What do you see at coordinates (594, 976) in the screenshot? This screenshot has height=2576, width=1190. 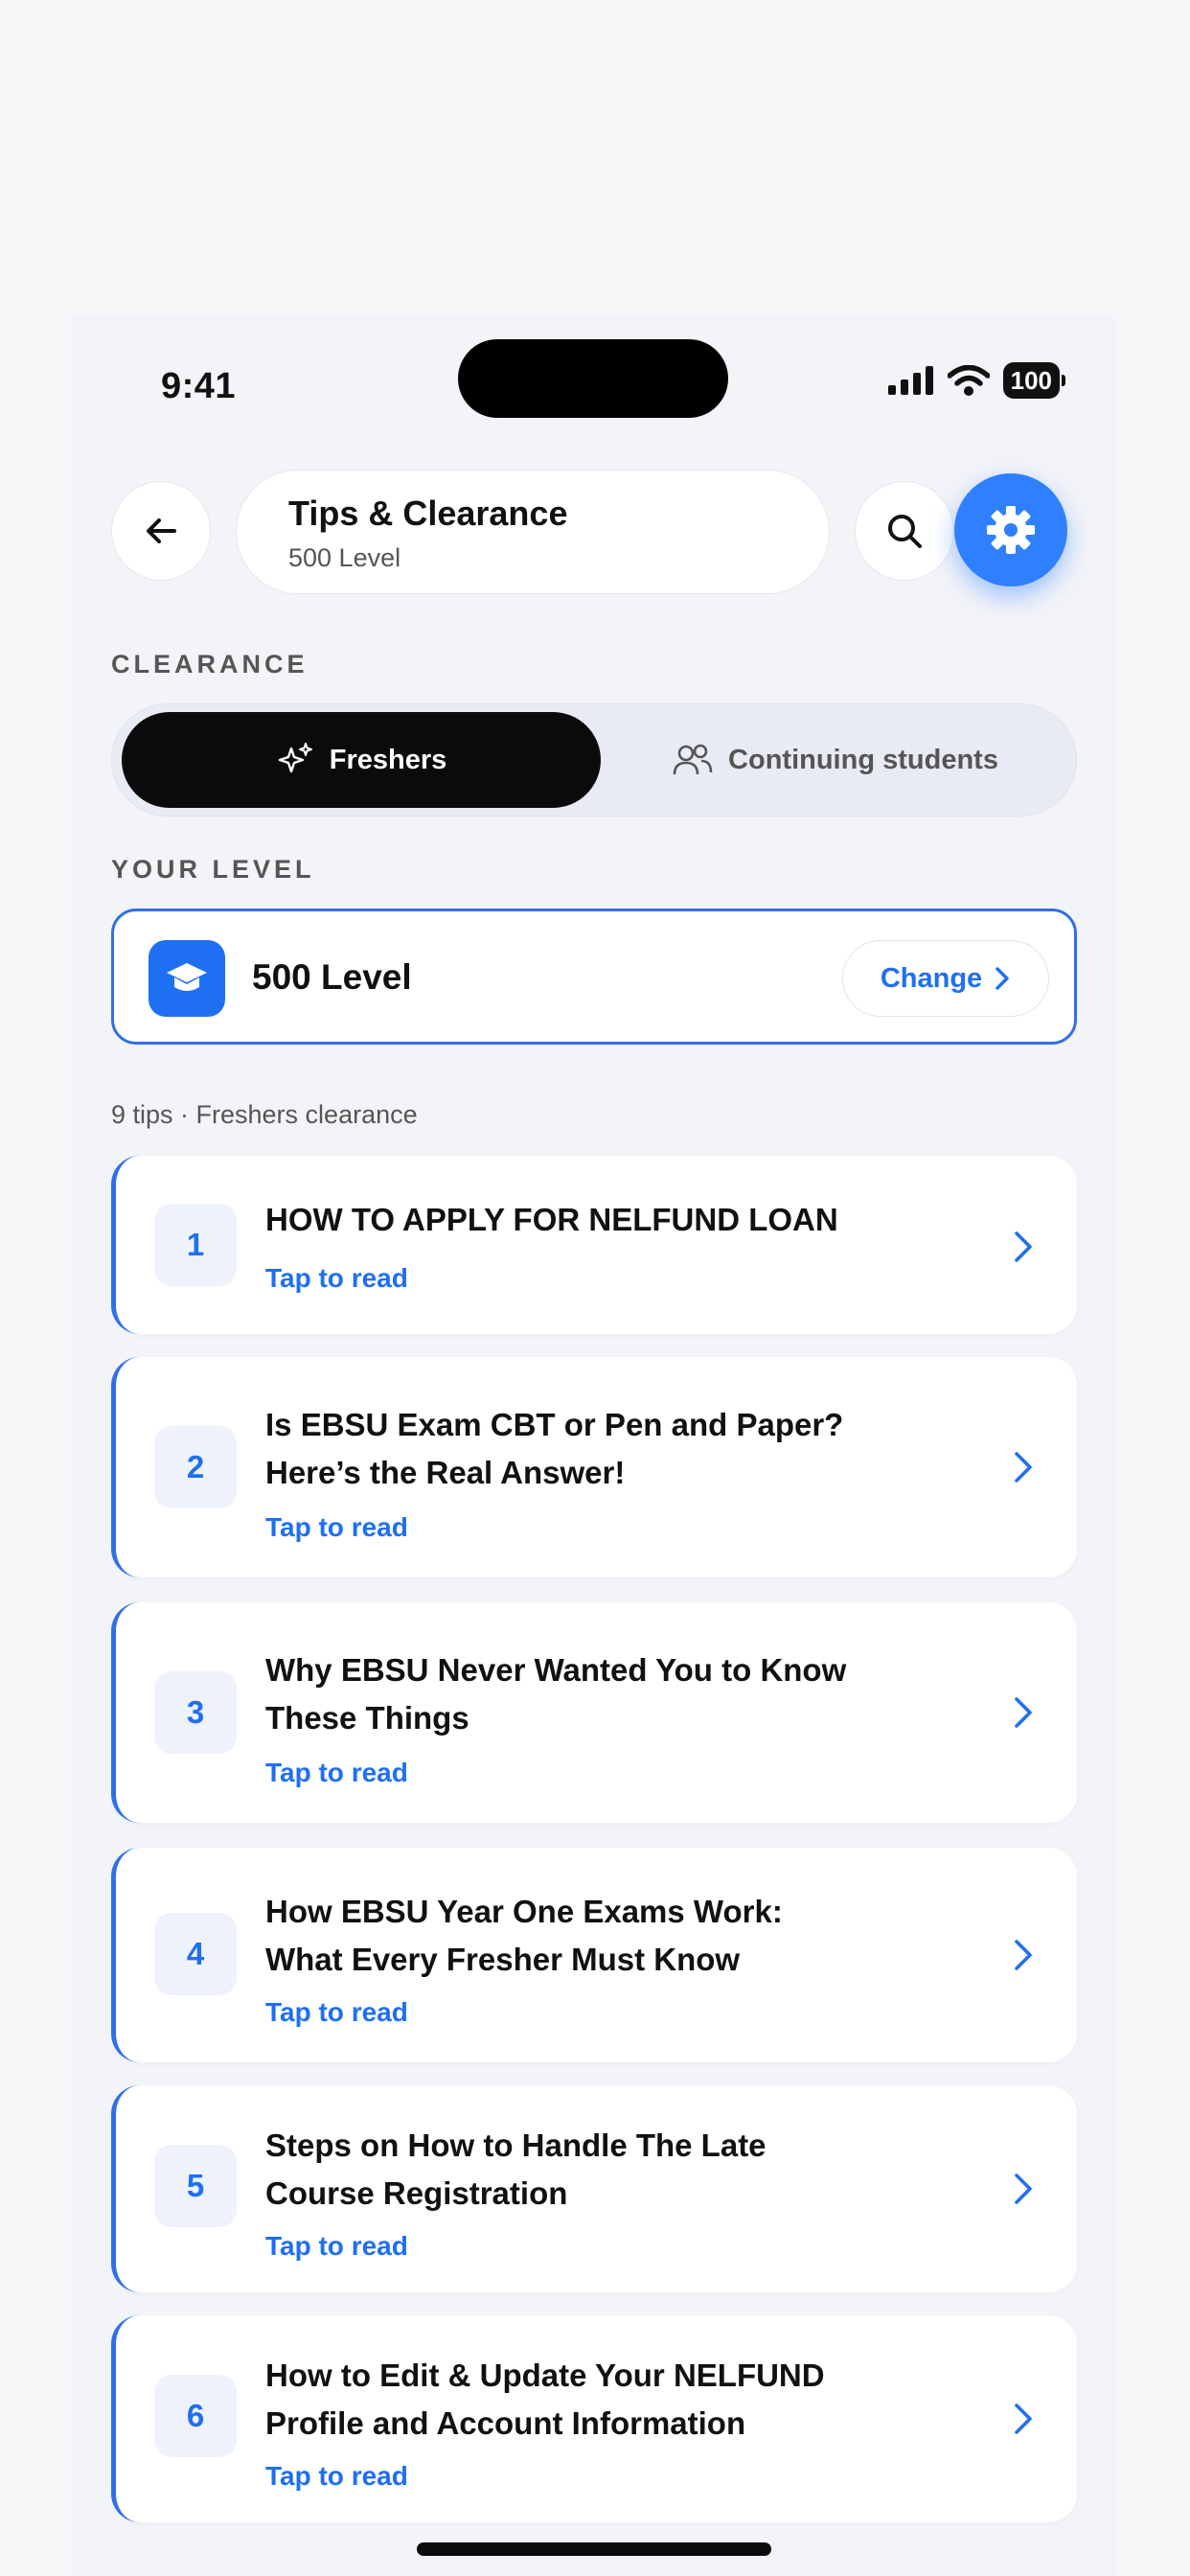 I see `level-card: 500 Level Change` at bounding box center [594, 976].